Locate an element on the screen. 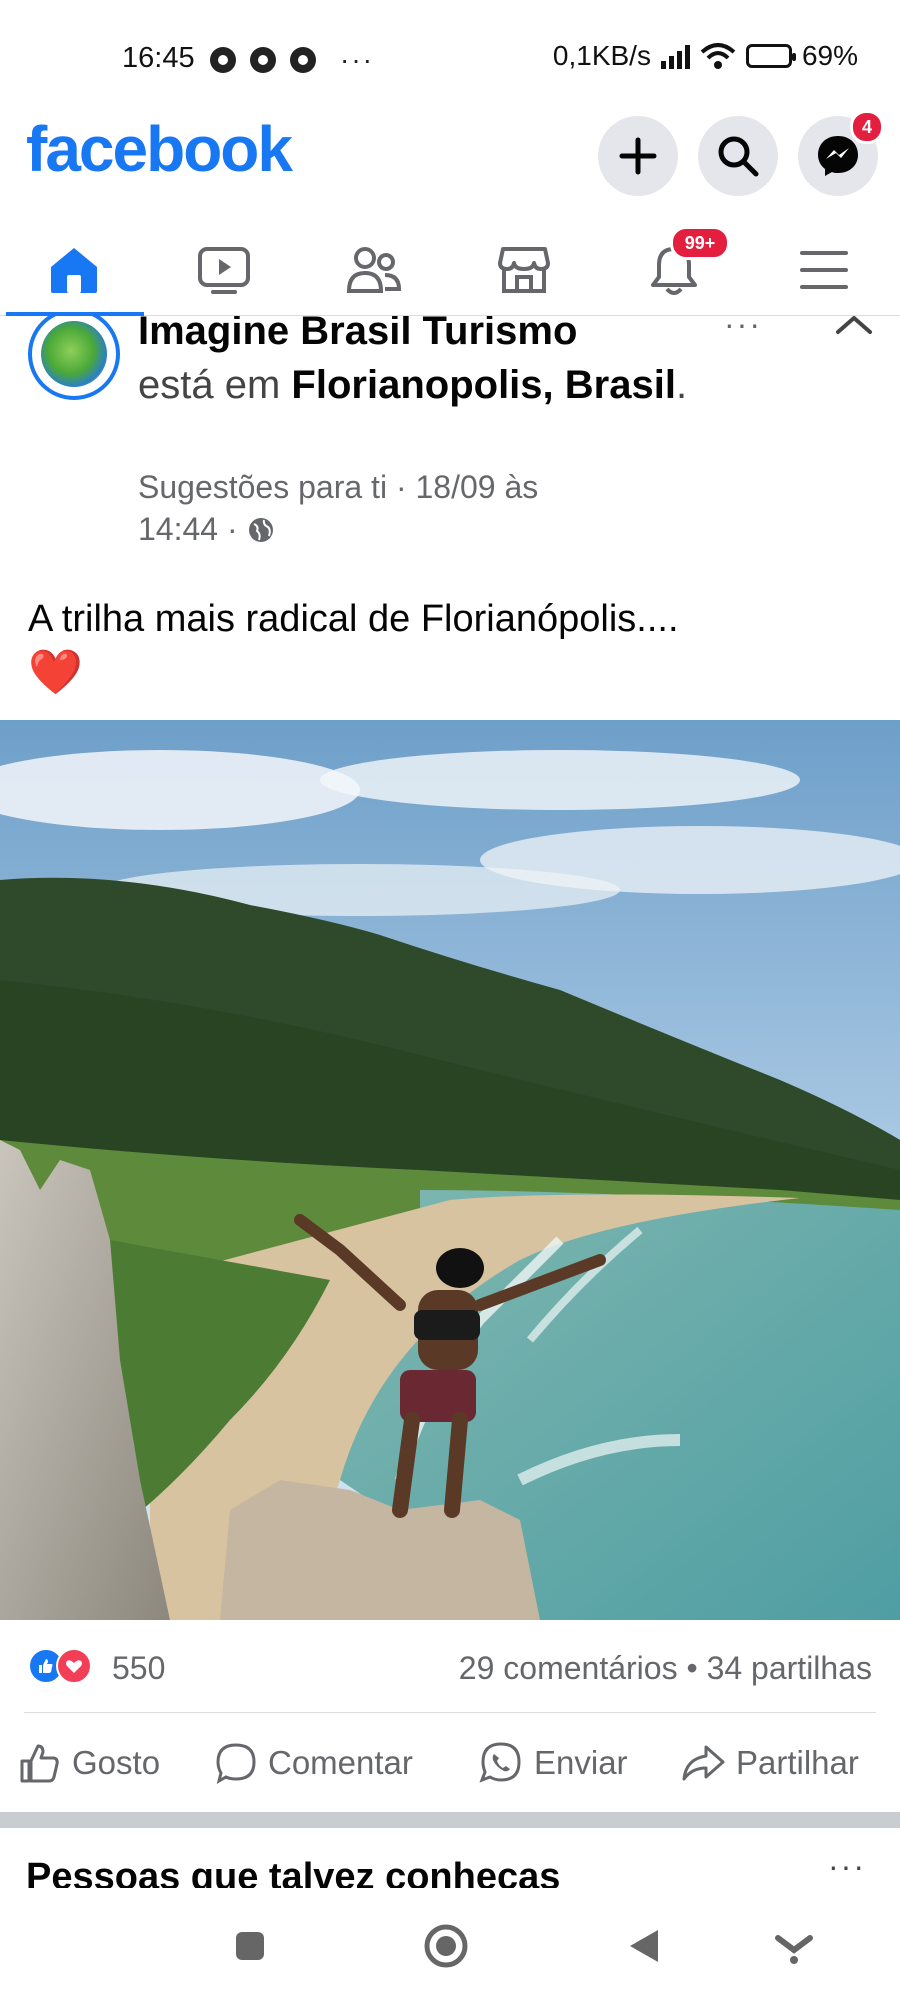 The image size is (900, 2000). back-triangle-icon is located at coordinates (644, 1946).